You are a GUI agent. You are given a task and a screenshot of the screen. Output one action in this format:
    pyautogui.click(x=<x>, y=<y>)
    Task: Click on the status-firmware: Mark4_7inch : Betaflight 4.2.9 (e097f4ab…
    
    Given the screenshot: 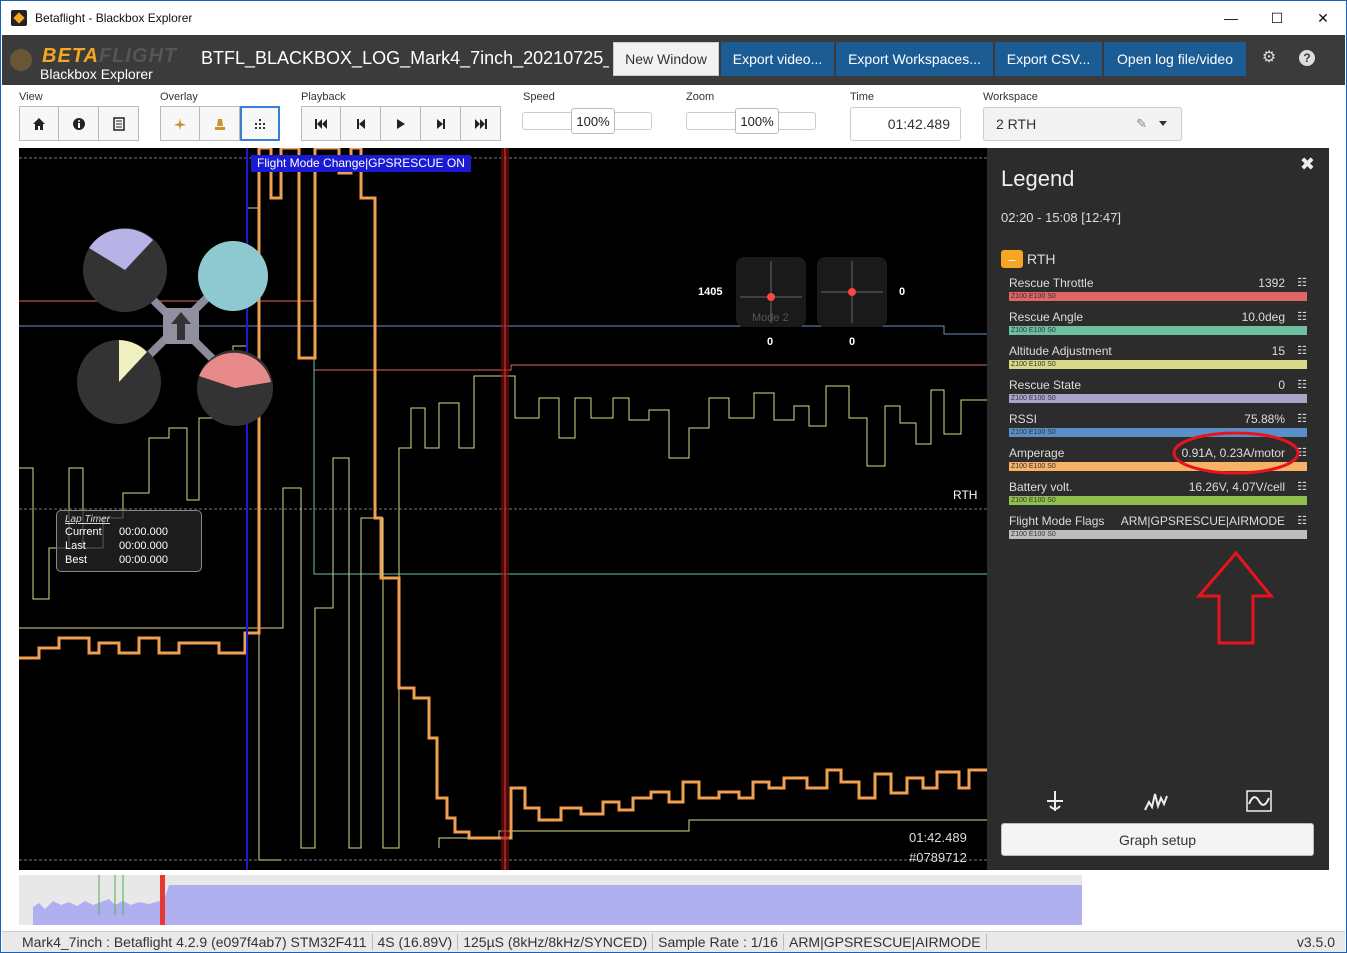 What is the action you would take?
    pyautogui.click(x=187, y=942)
    